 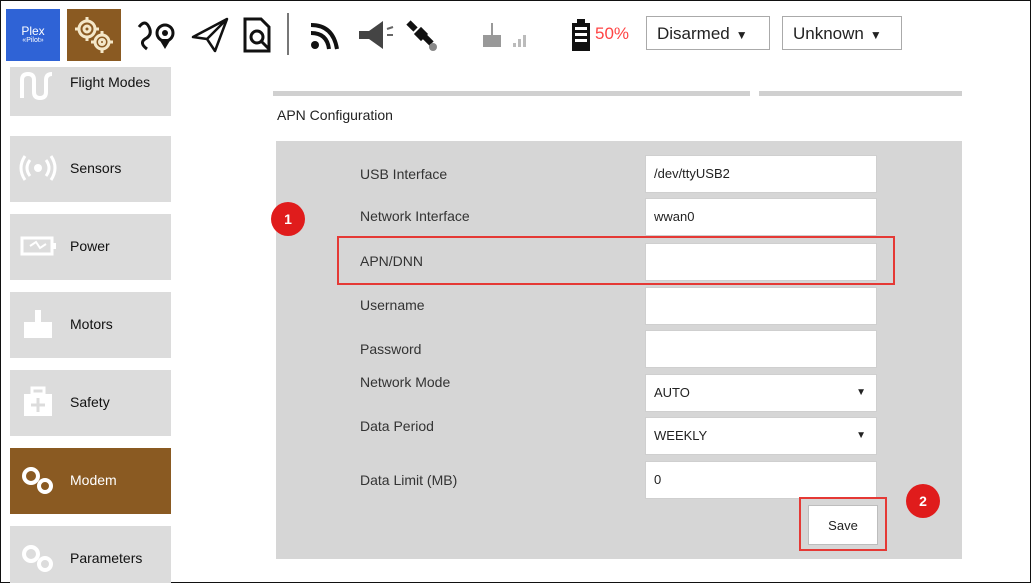 What do you see at coordinates (761, 436) in the screenshot?
I see `data-period-select: WEEKLY ▼` at bounding box center [761, 436].